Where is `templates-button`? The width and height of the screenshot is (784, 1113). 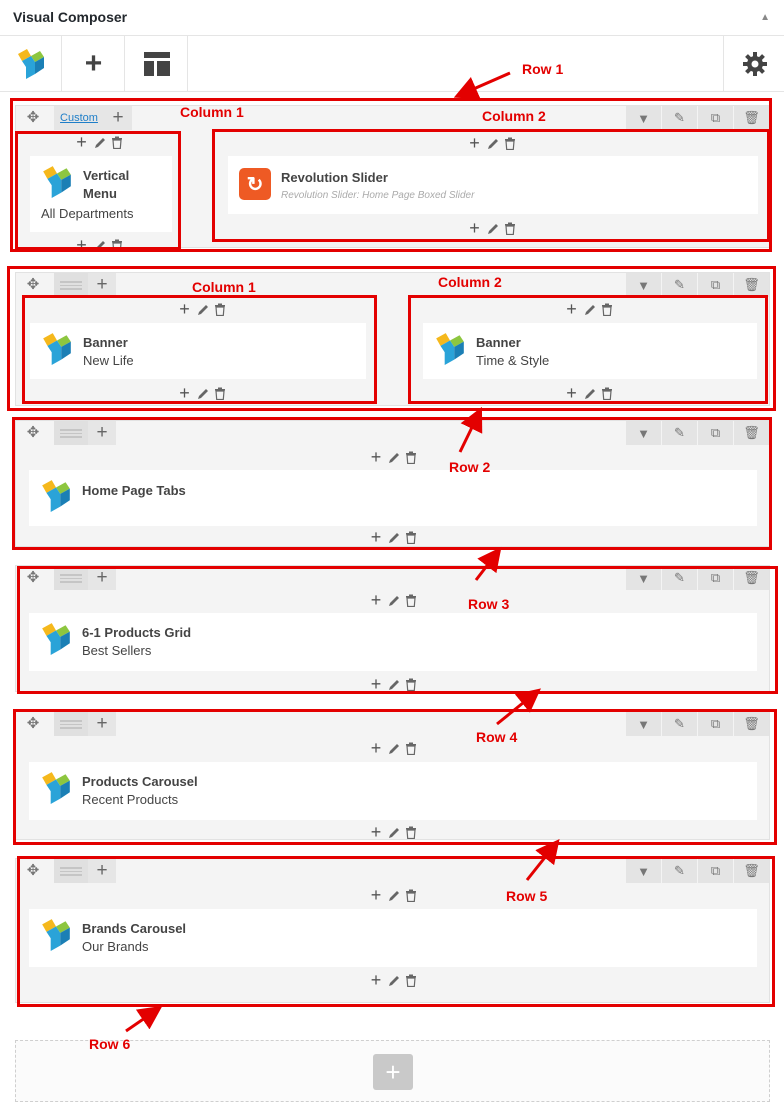
templates-button is located at coordinates (157, 64).